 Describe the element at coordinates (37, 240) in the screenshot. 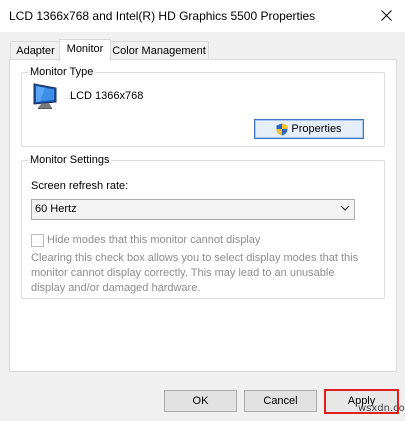

I see `hide-modes-checkbox` at that location.